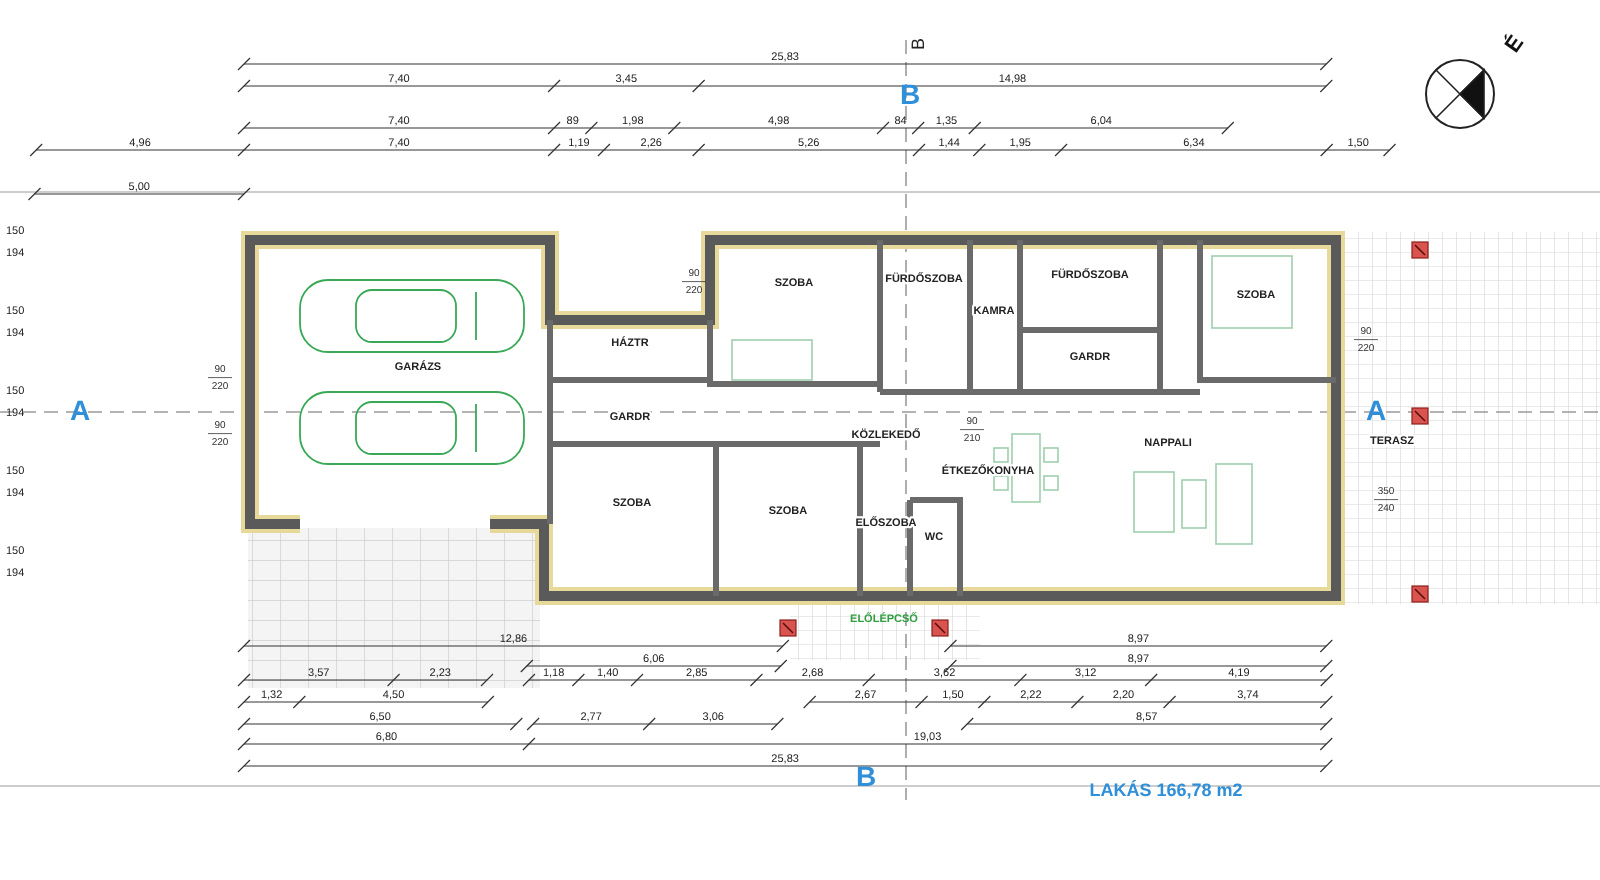 Image resolution: width=1600 pixels, height=880 pixels. I want to click on floor-area-label: LAKÁS 166,78 m2, so click(1166, 790).